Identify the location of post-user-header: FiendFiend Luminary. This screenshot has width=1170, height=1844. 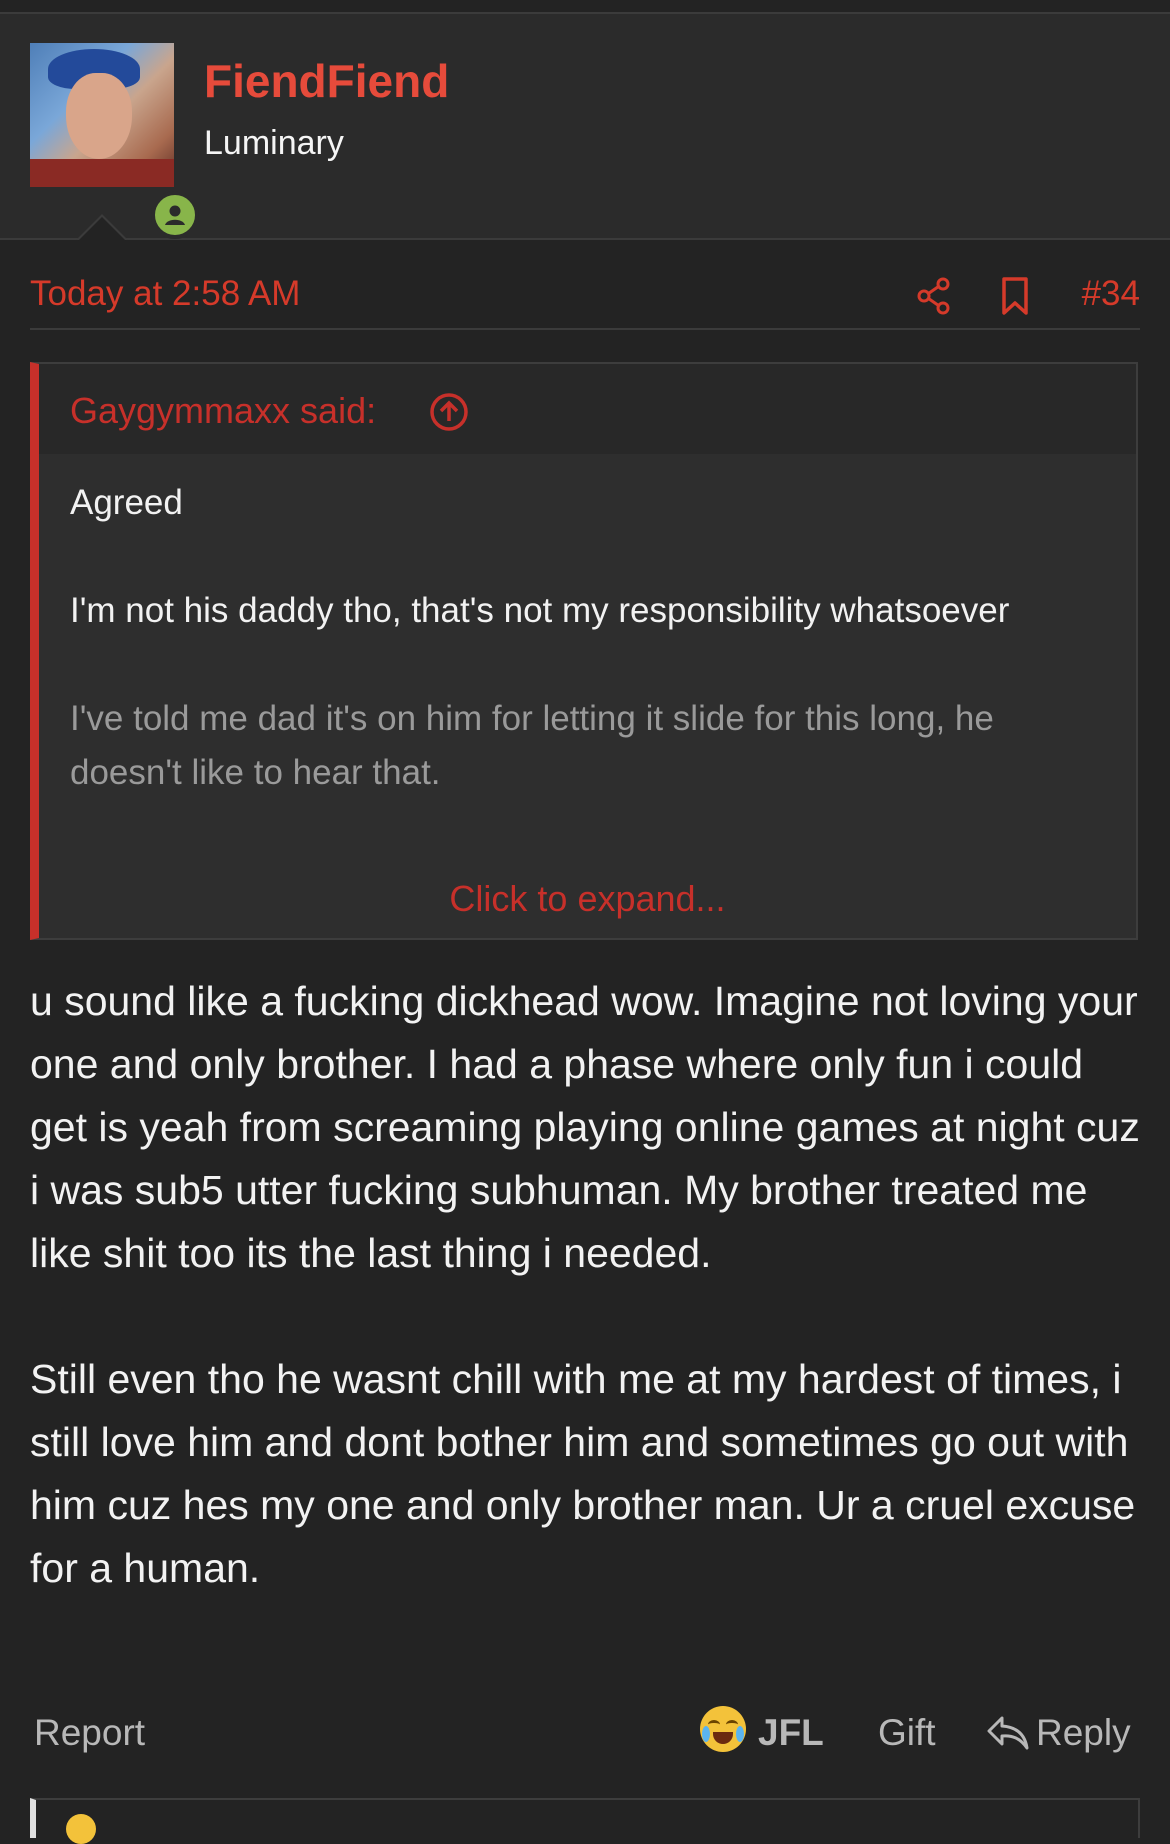
(585, 127).